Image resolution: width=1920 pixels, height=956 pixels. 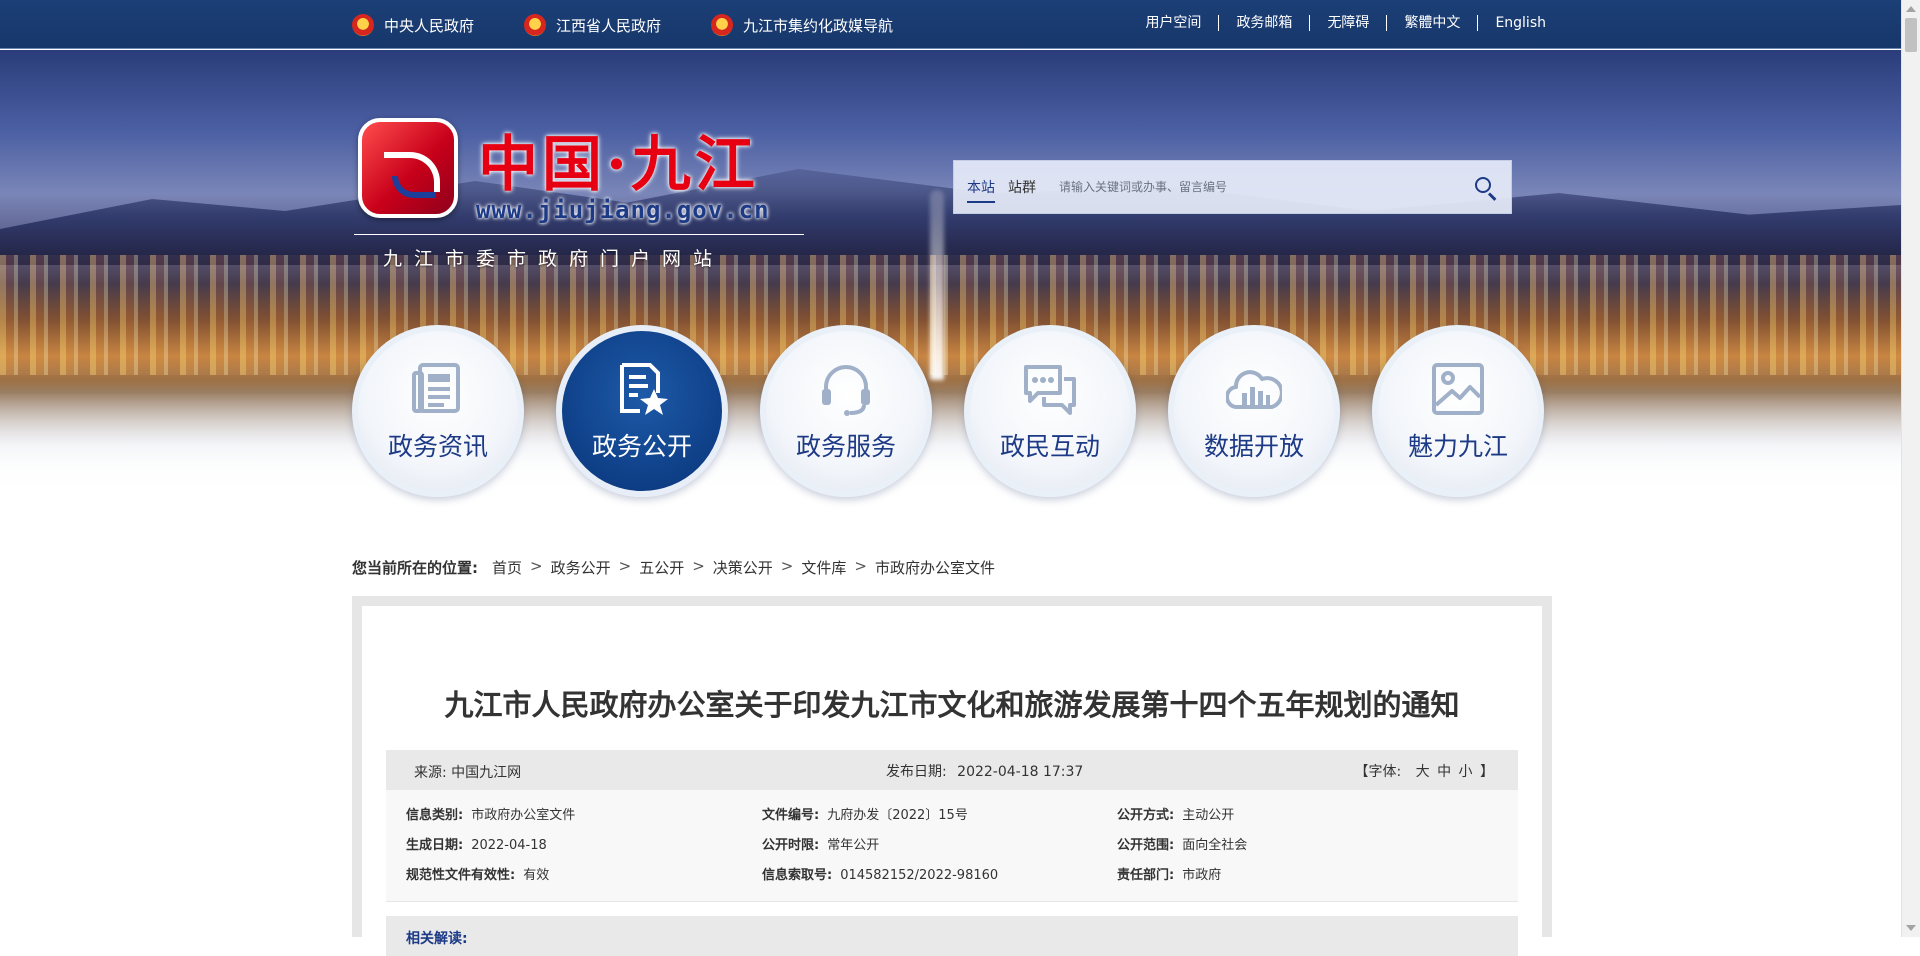 I want to click on info-value: 面向全社会, so click(x=1215, y=845).